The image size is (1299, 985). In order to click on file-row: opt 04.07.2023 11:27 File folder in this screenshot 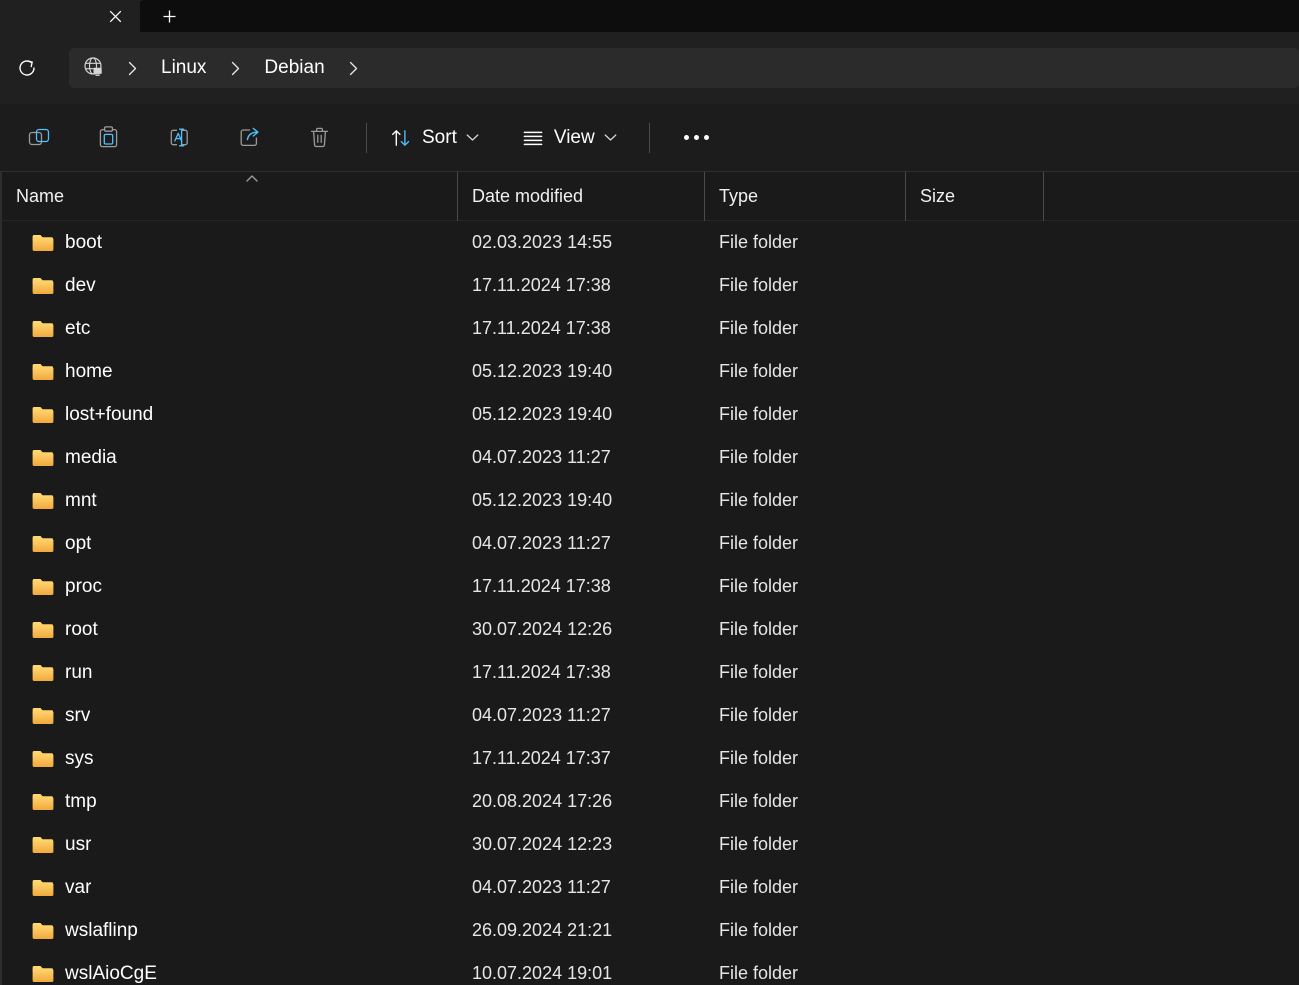, I will do `click(650, 543)`.